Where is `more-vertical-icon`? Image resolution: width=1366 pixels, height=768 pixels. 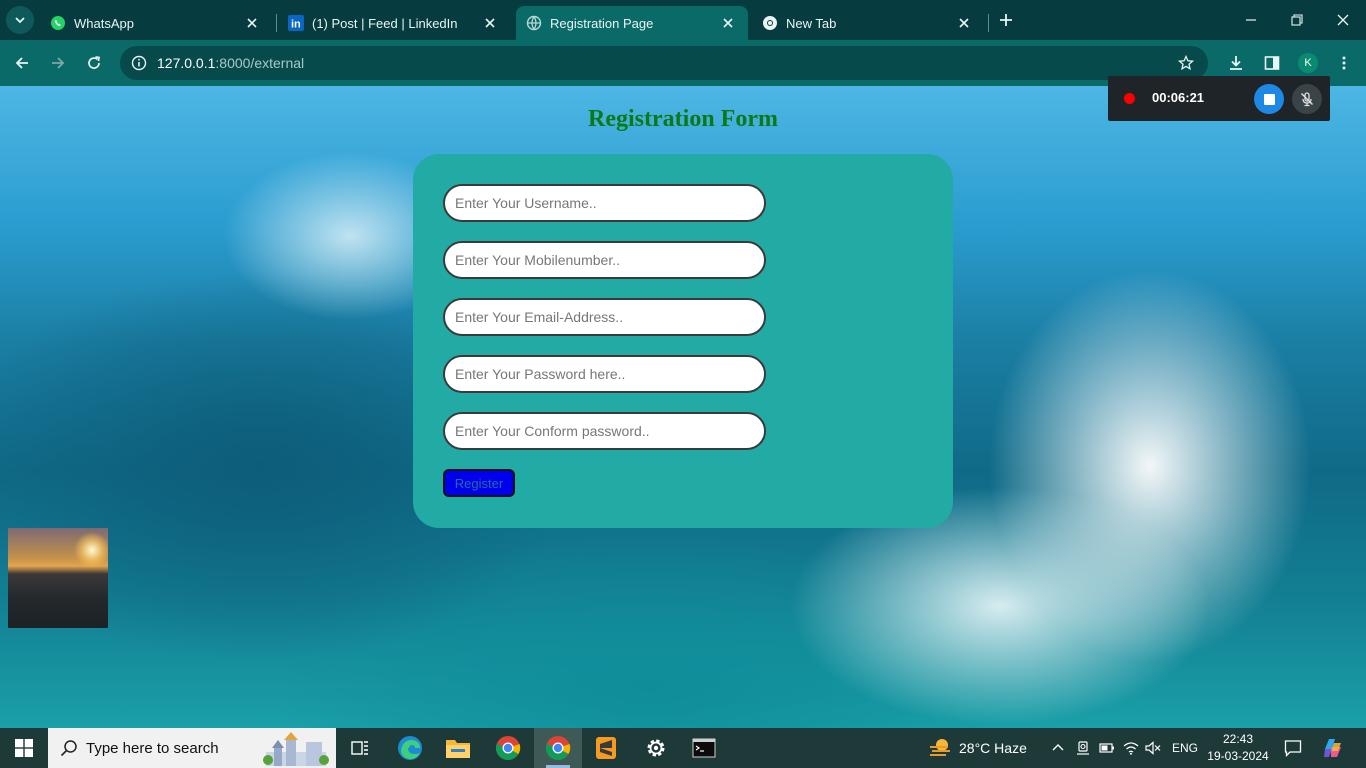
more-vertical-icon is located at coordinates (1344, 63).